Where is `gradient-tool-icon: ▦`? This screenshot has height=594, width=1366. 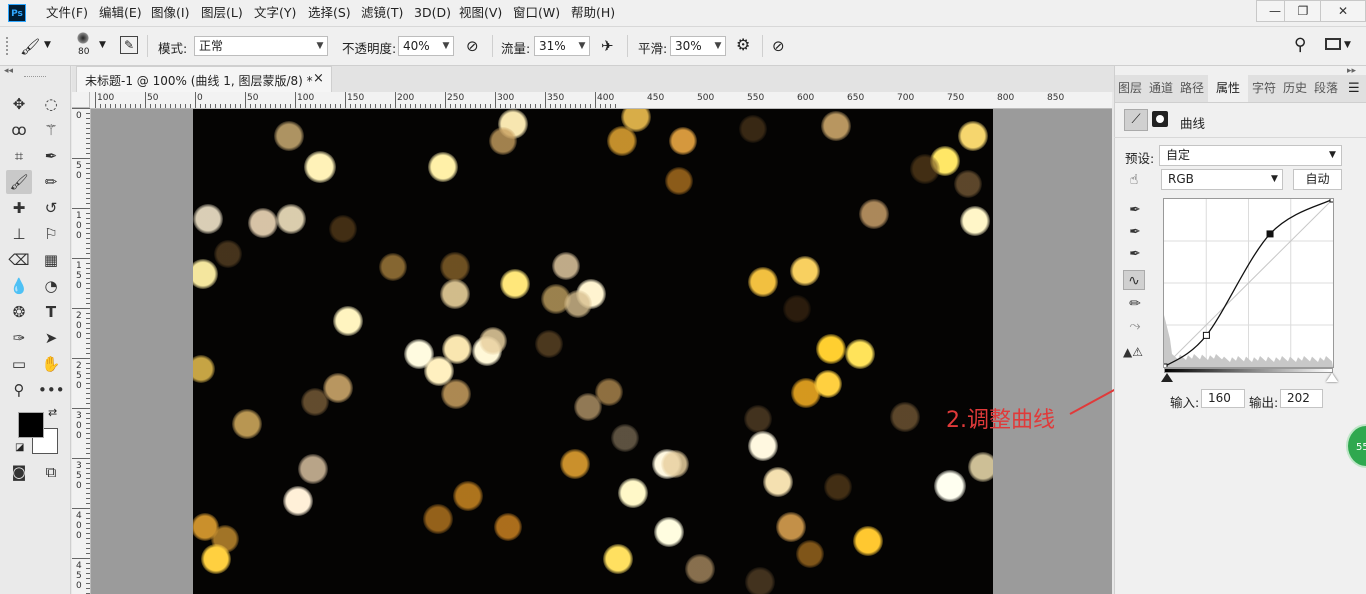 gradient-tool-icon: ▦ is located at coordinates (51, 260).